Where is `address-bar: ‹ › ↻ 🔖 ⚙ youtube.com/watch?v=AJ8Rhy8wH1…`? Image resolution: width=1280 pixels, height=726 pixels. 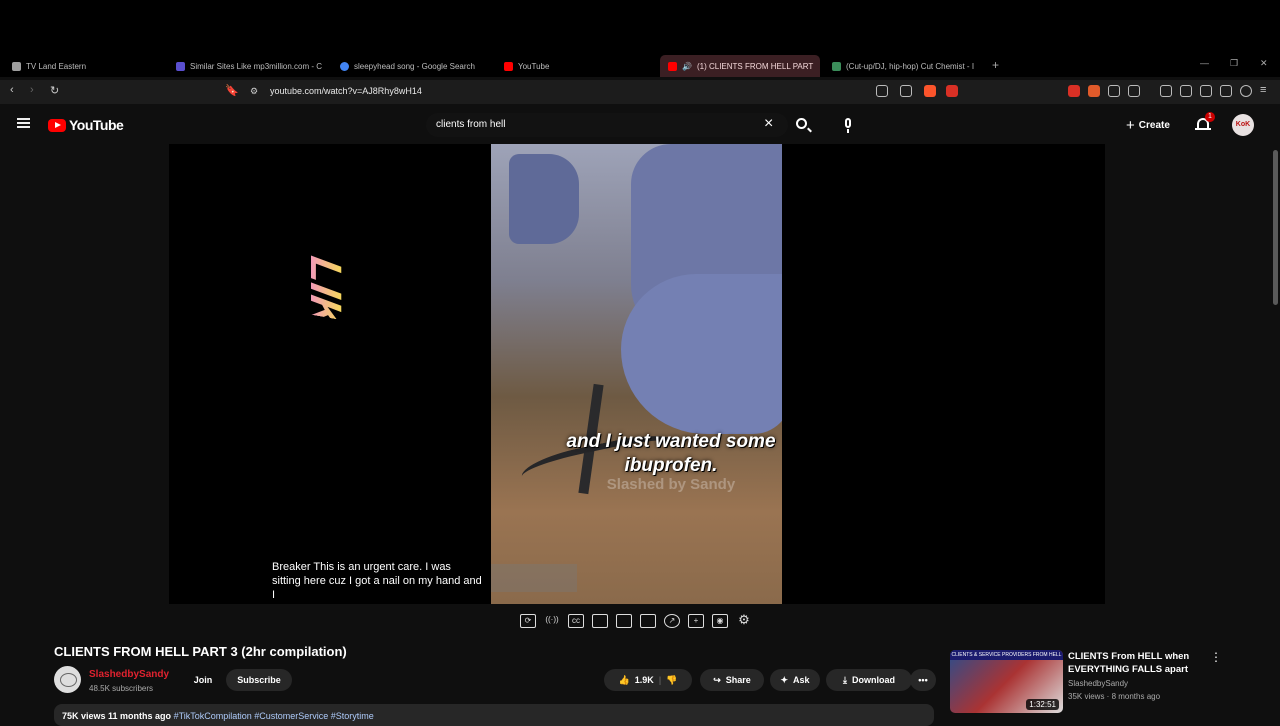
address-bar: ‹ › ↻ 🔖 ⚙ youtube.com/watch?v=AJ8Rhy8wH1… is located at coordinates (640, 92).